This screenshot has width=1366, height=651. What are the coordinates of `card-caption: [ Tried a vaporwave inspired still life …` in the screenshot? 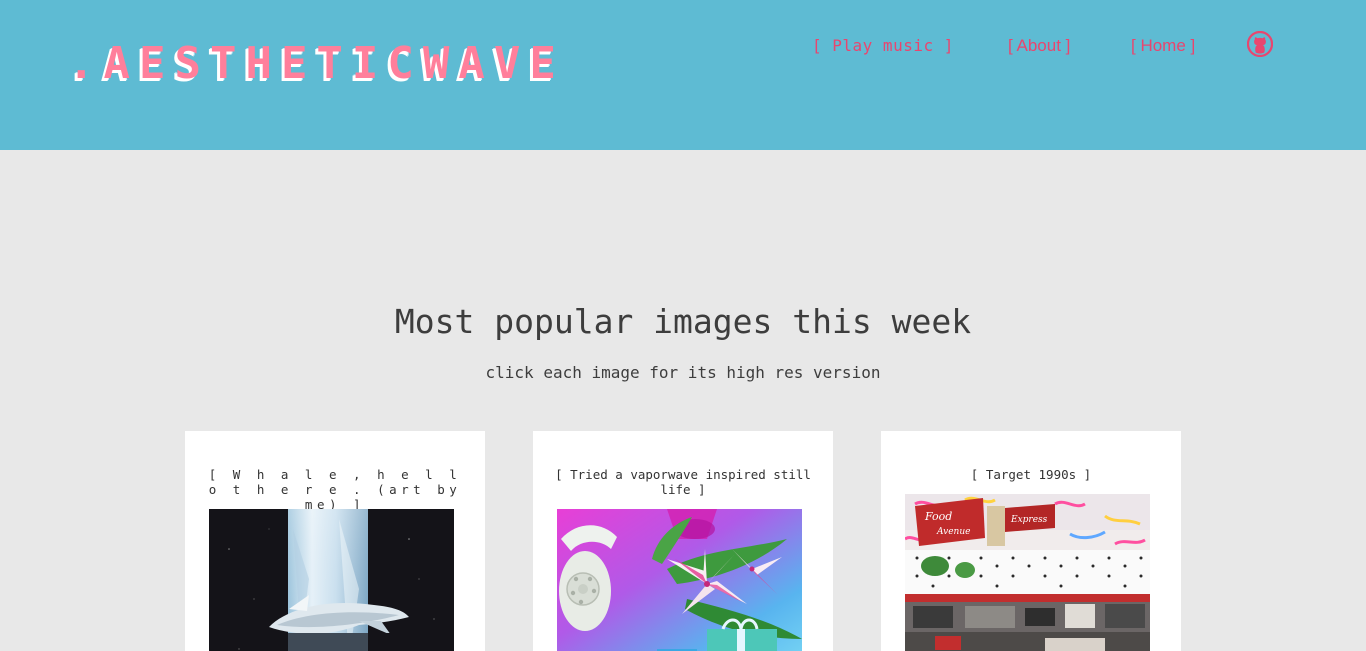 It's located at (683, 482).